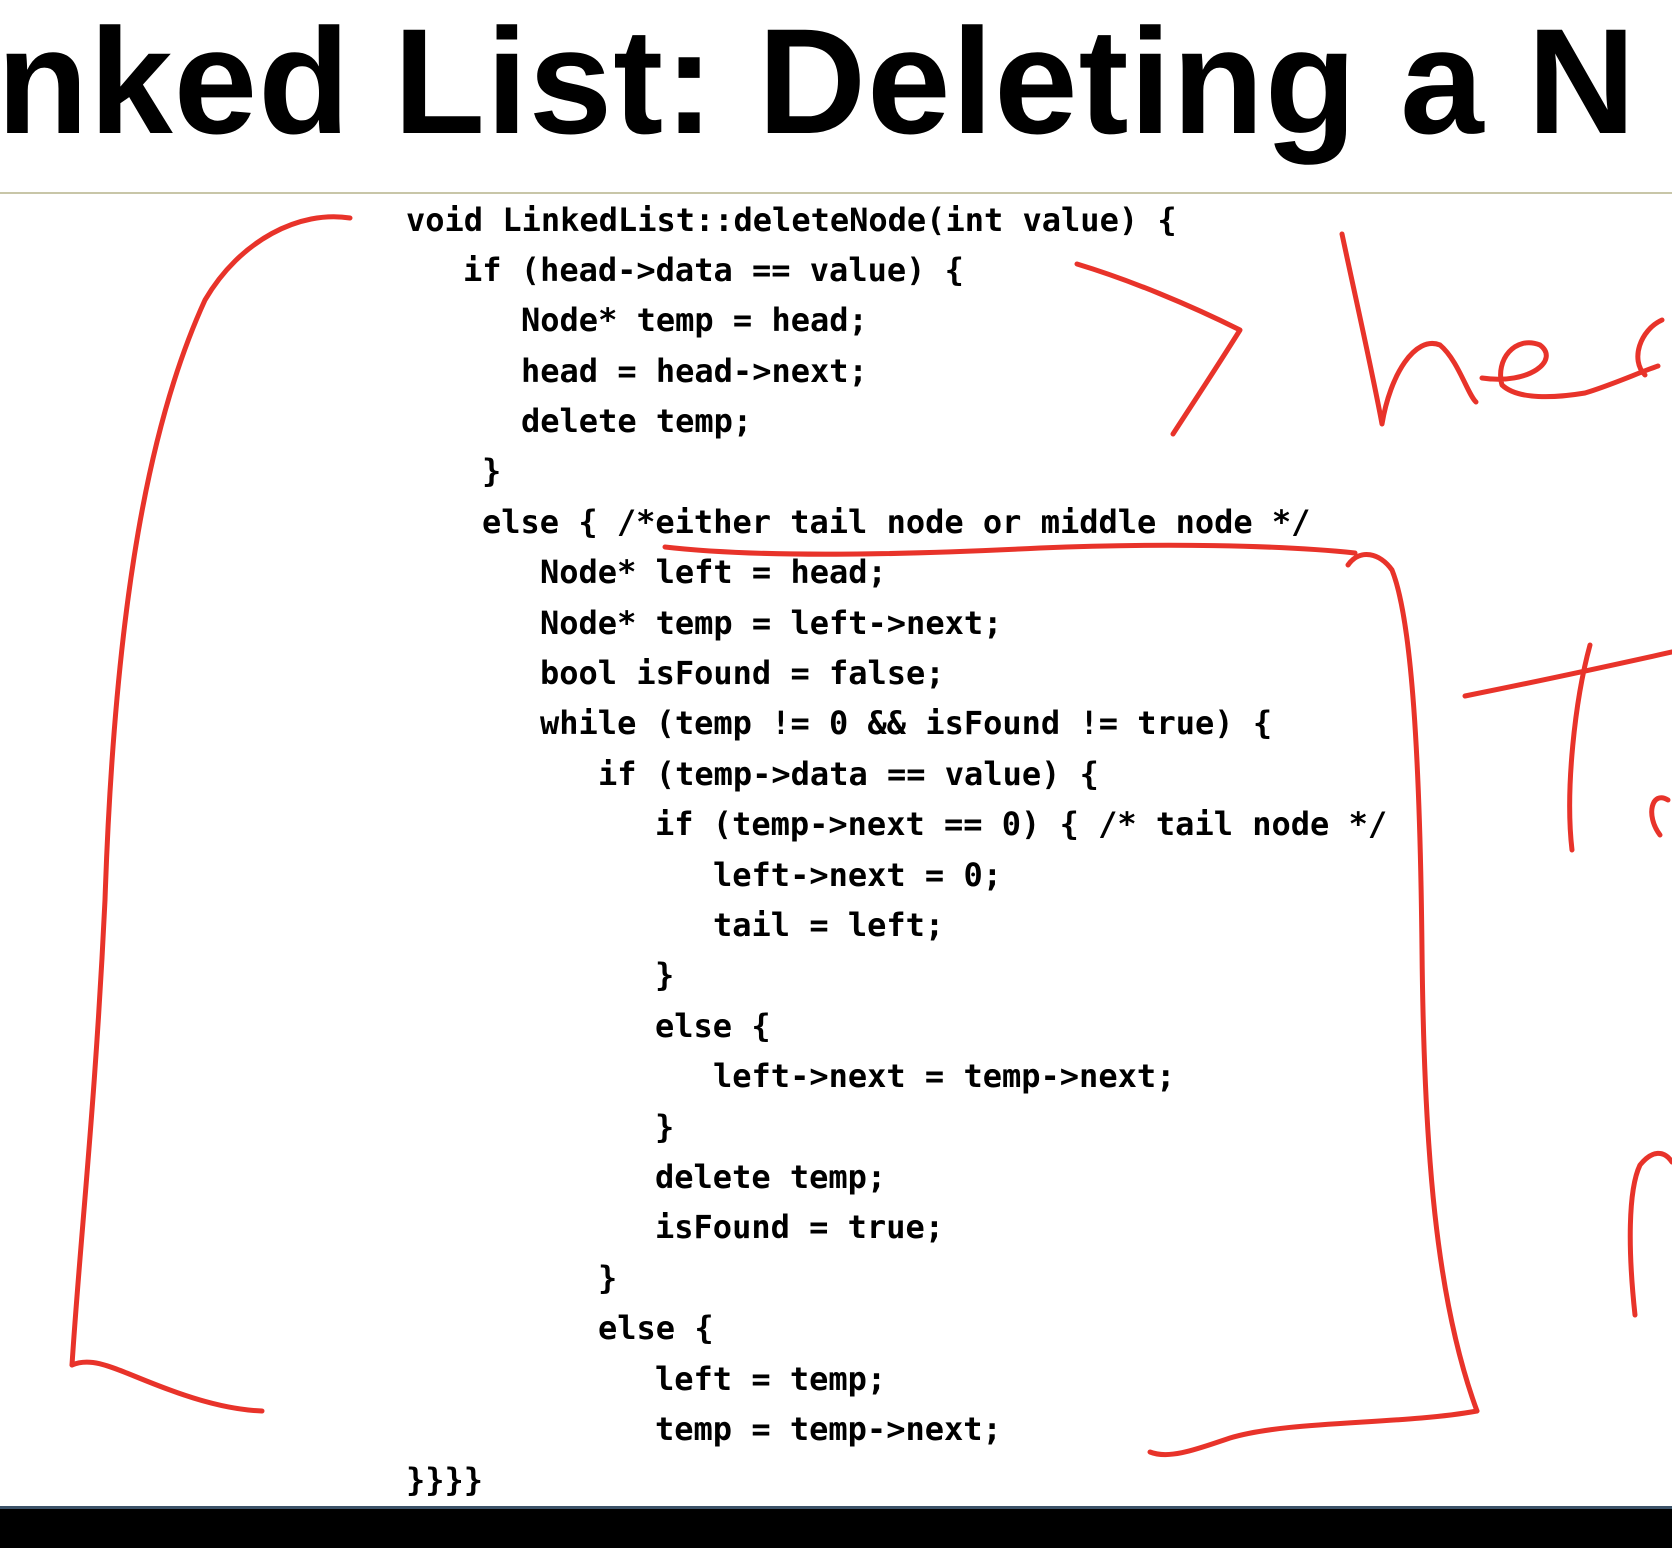 The image size is (1672, 1548). What do you see at coordinates (211, 791) in the screenshot?
I see `left-bracket-stroke` at bounding box center [211, 791].